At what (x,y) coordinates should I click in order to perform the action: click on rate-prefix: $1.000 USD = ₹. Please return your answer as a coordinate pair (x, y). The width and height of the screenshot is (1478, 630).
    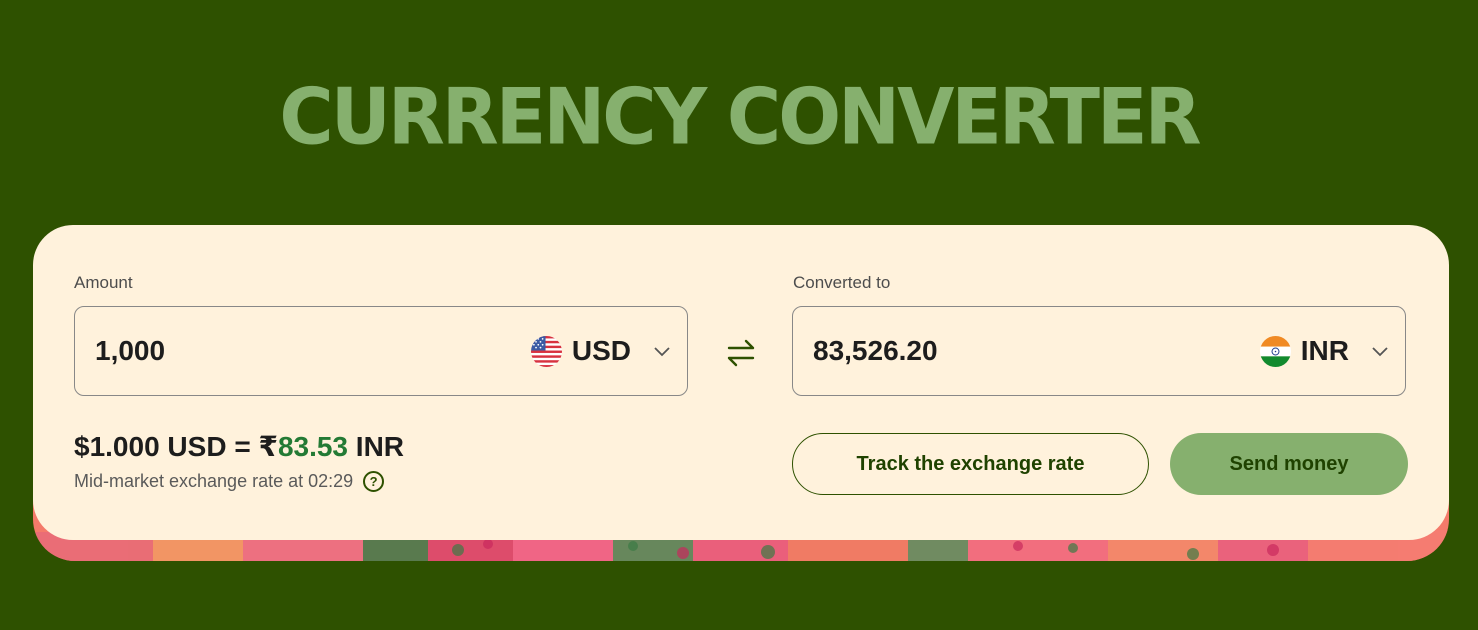
    Looking at the image, I should click on (176, 446).